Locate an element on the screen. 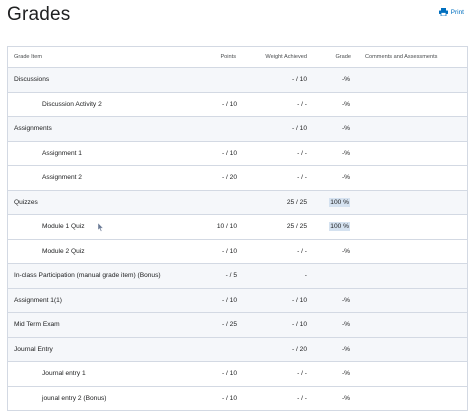 The image size is (474, 411). table-row: Assignment 1 - / 10 - / - -% is located at coordinates (237, 153).